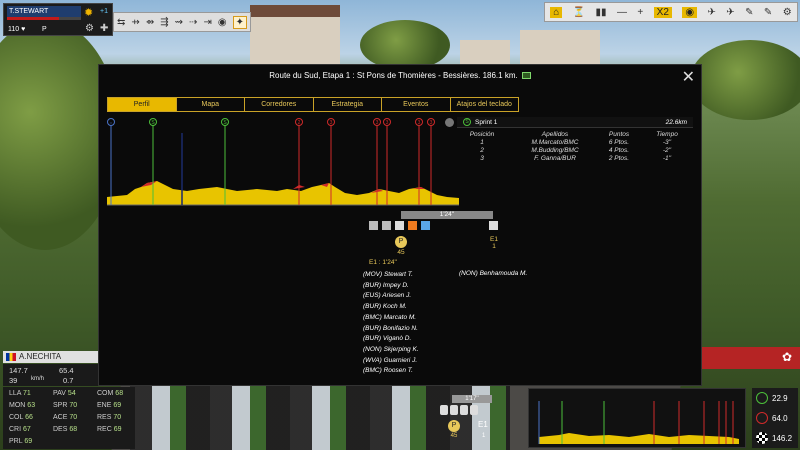 The image size is (800, 450). I want to click on peloton-badge: P, so click(401, 242).